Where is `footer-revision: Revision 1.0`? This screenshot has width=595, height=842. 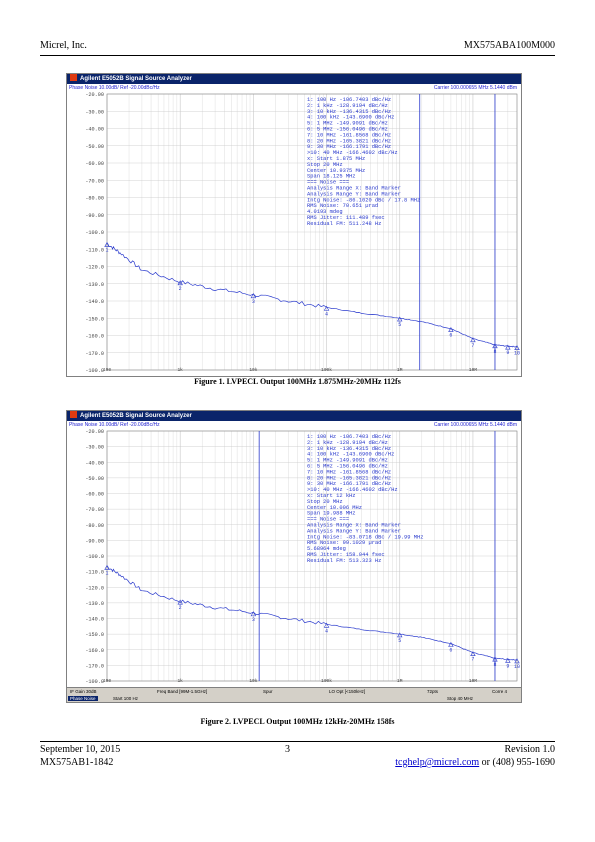 footer-revision: Revision 1.0 is located at coordinates (529, 749).